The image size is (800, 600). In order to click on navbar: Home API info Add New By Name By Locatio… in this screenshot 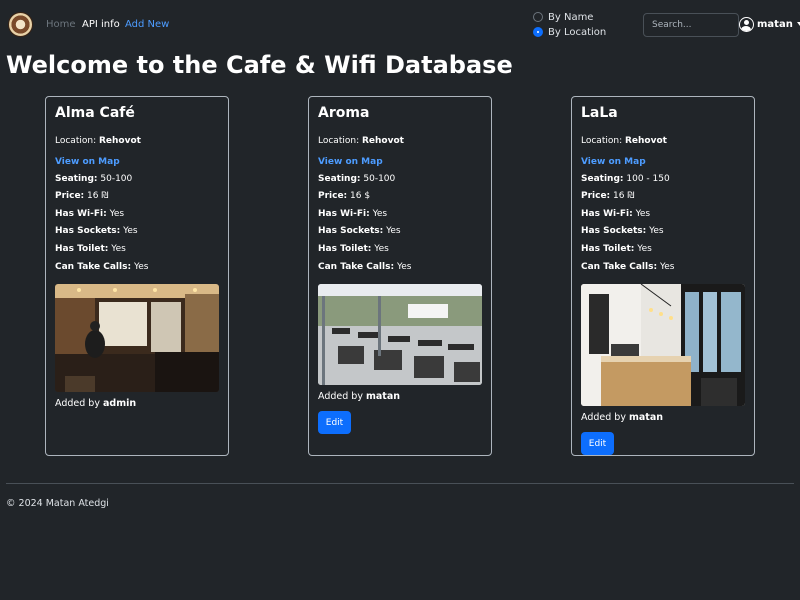, I will do `click(400, 25)`.